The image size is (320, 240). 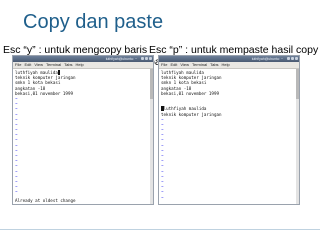 What do you see at coordinates (45, 200) in the screenshot?
I see `status-message: Already at oldest change` at bounding box center [45, 200].